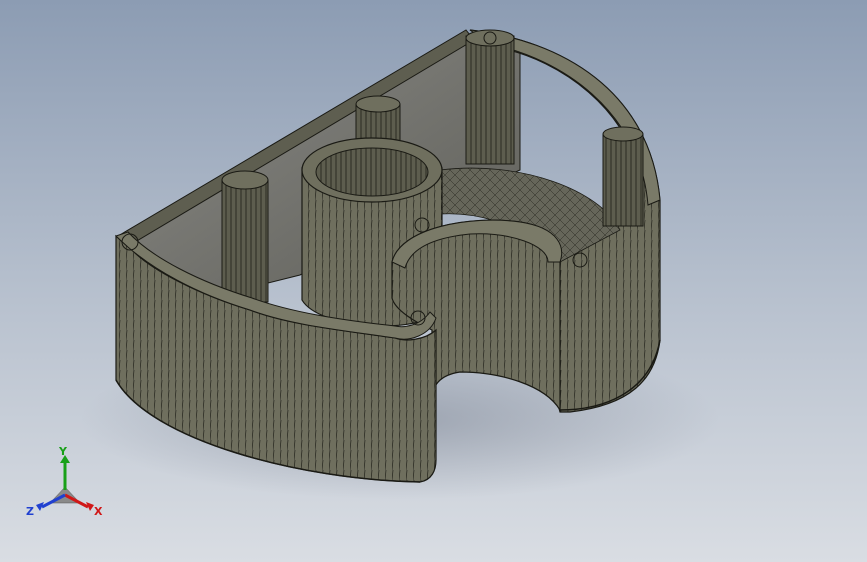 This screenshot has height=562, width=867. I want to click on pillar-back-tall, so click(490, 100).